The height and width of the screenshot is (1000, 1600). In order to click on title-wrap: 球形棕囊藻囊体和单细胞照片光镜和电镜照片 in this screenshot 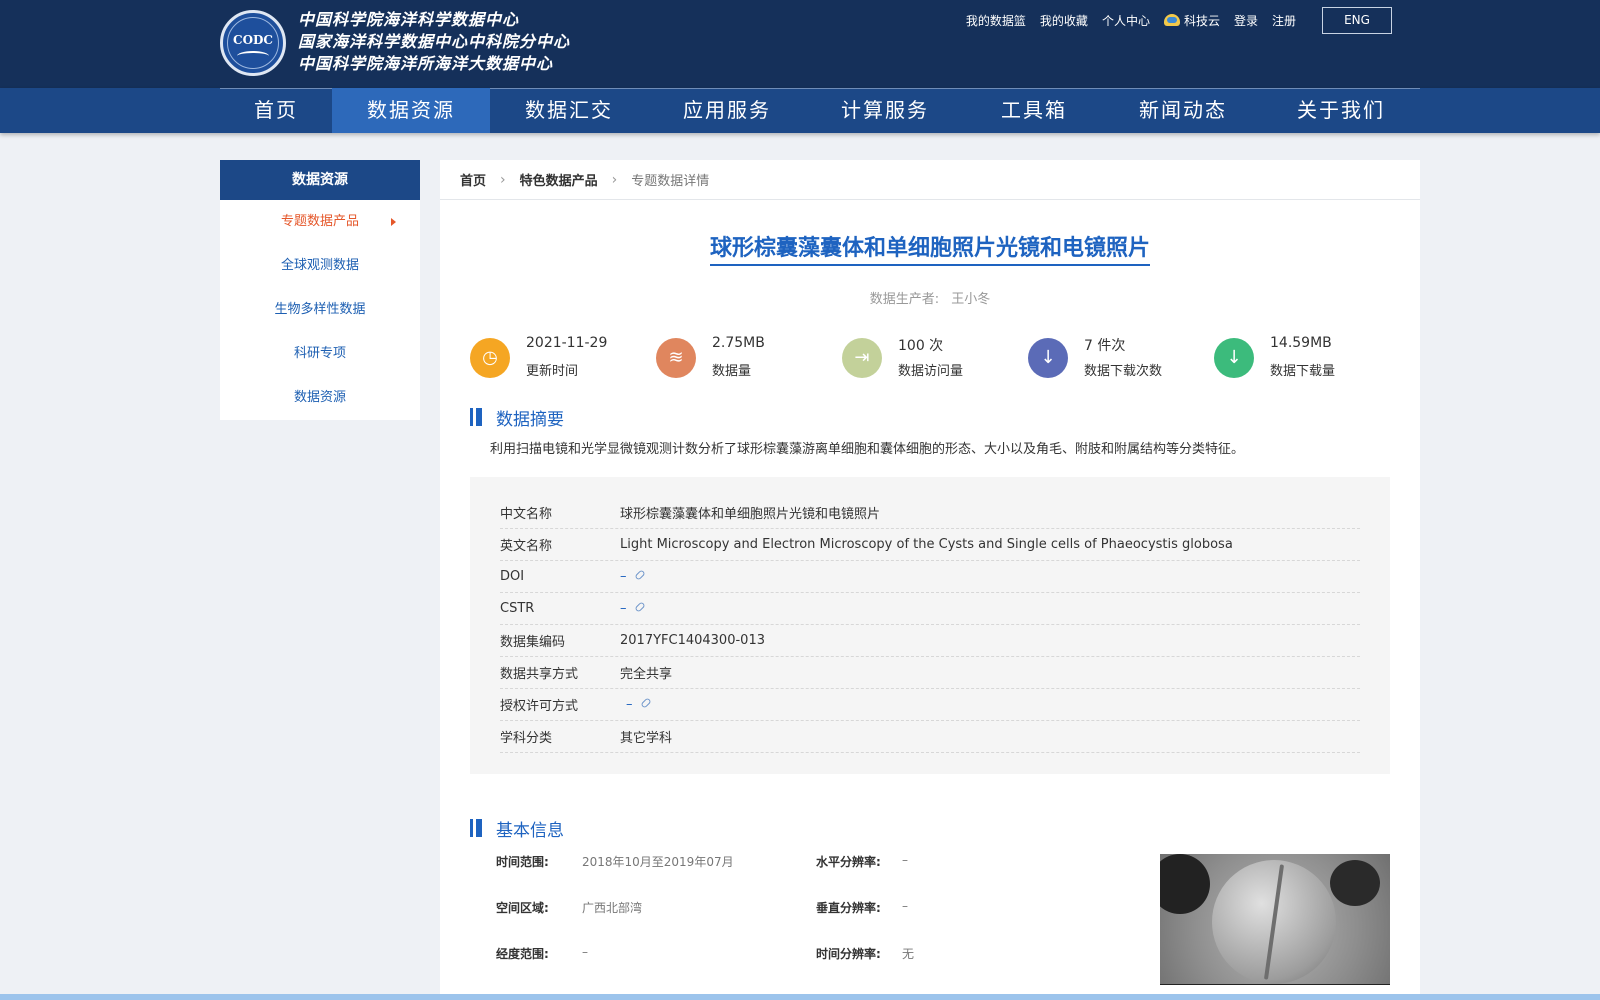, I will do `click(930, 248)`.